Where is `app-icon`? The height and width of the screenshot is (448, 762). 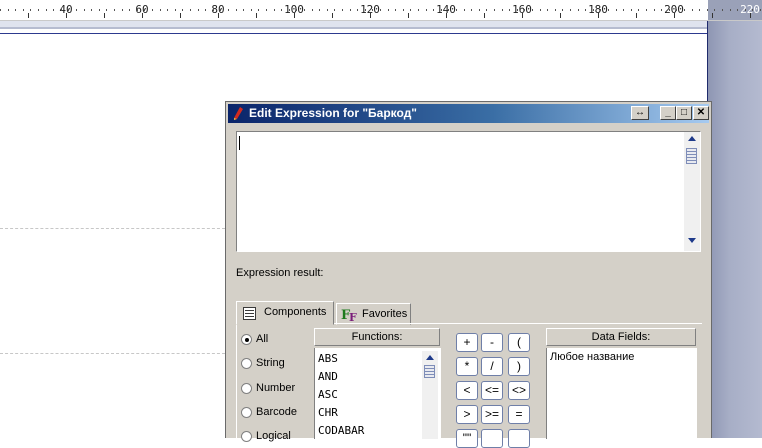 app-icon is located at coordinates (238, 113).